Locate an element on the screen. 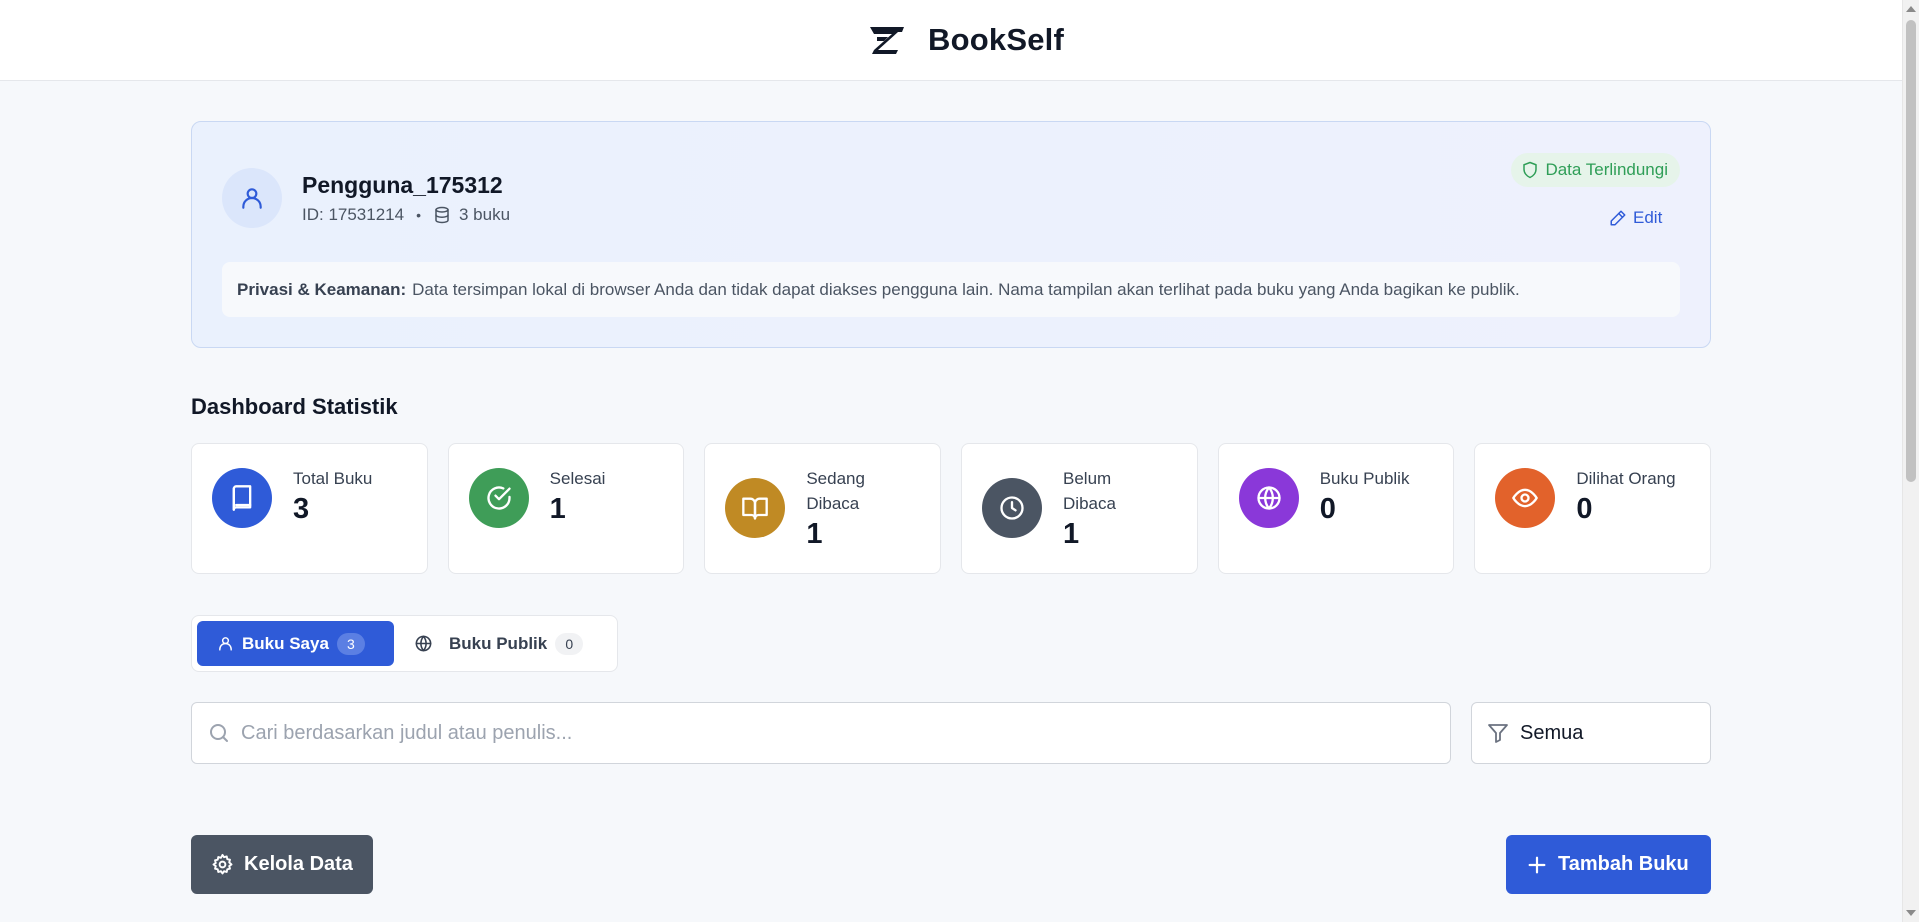  stat-card-finished: Selesai 1 is located at coordinates (566, 508).